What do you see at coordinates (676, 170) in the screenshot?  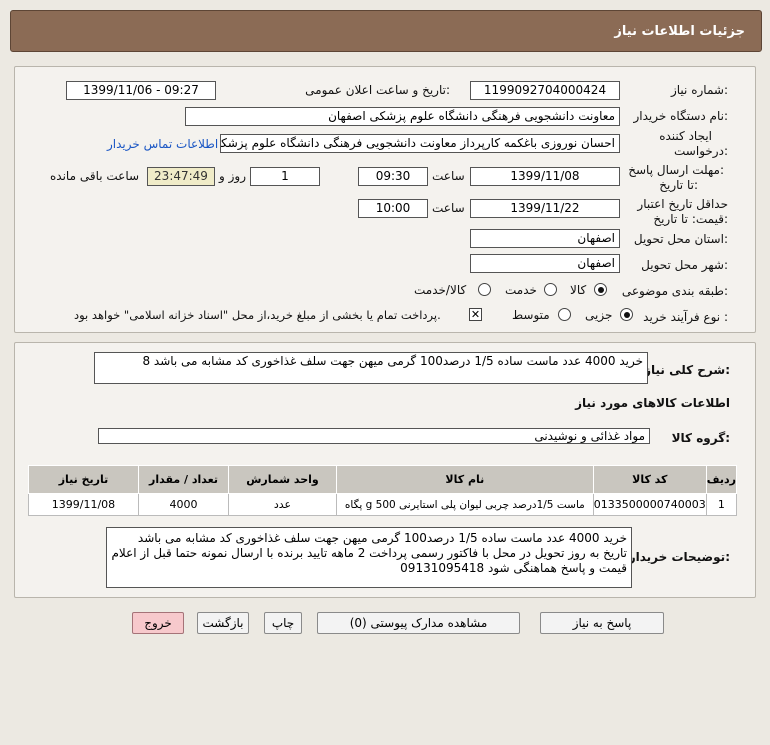 I see `deadline-label-1: مهلت ارسال پاسخ:` at bounding box center [676, 170].